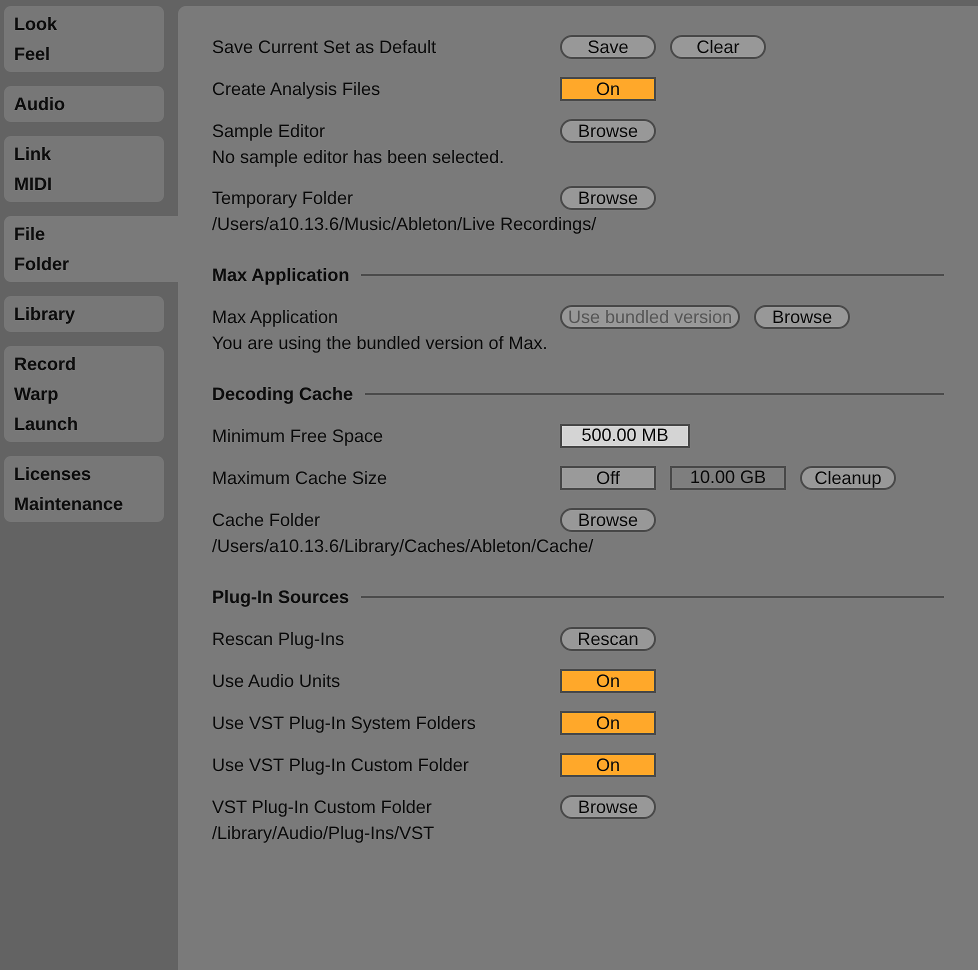 The height and width of the screenshot is (970, 978). What do you see at coordinates (84, 104) in the screenshot?
I see `sidebar-tab: Audio` at bounding box center [84, 104].